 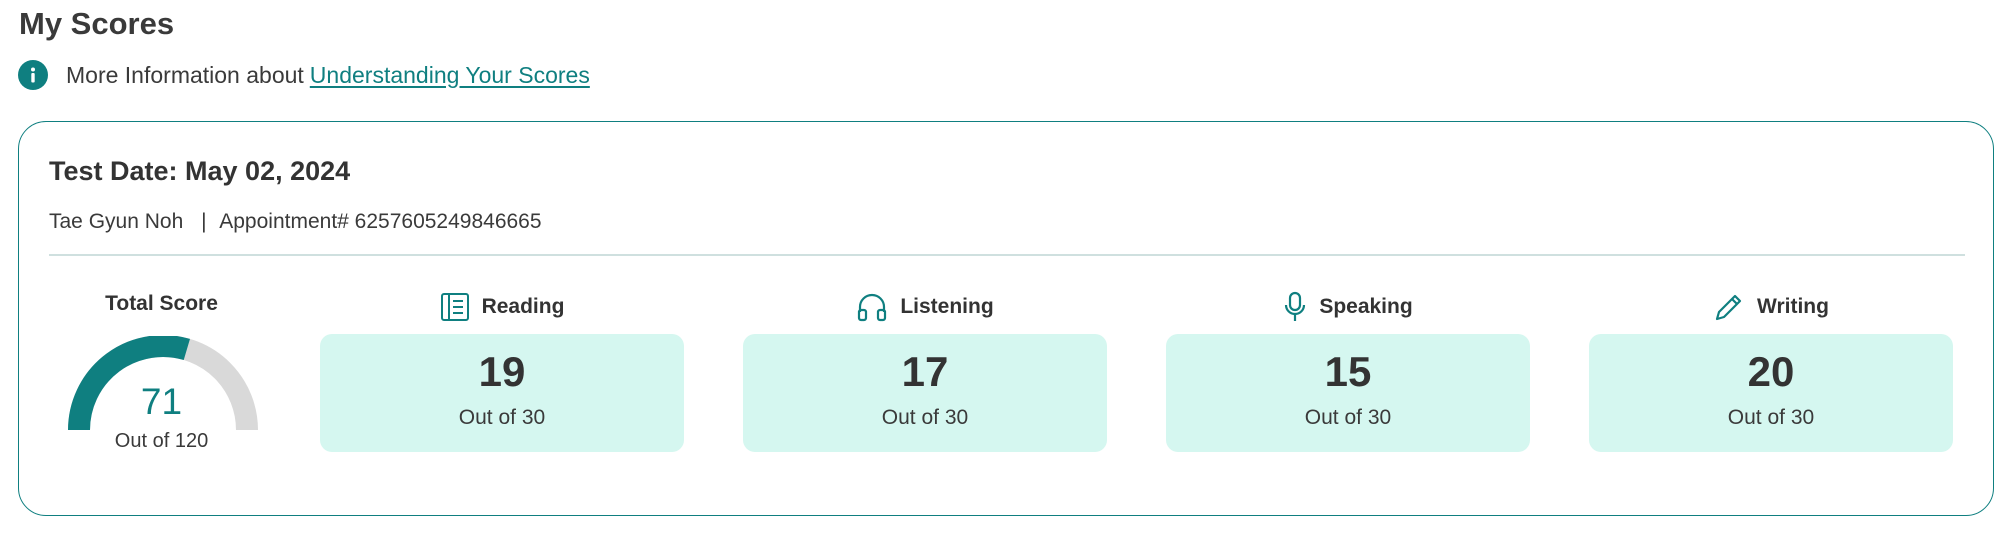 I want to click on info-icon, so click(x=33, y=75).